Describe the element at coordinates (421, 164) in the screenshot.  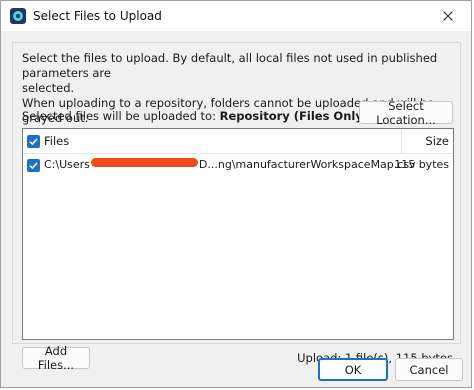
I see `file-size: 115 bytes` at that location.